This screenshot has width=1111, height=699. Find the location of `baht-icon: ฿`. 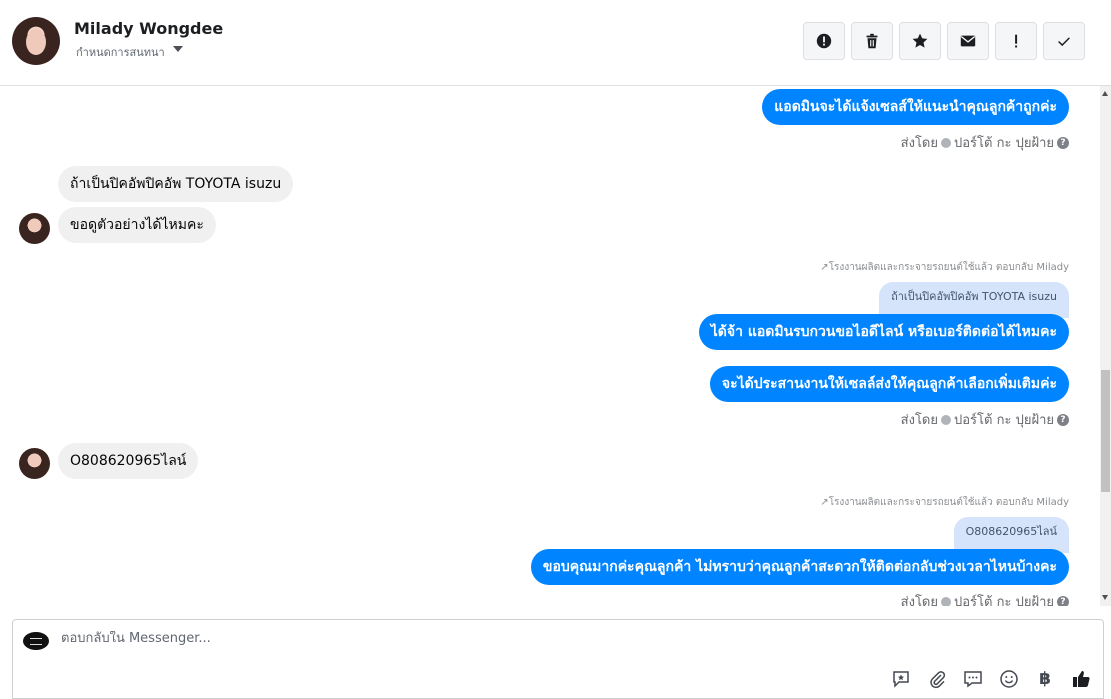

baht-icon: ฿ is located at coordinates (1045, 679).